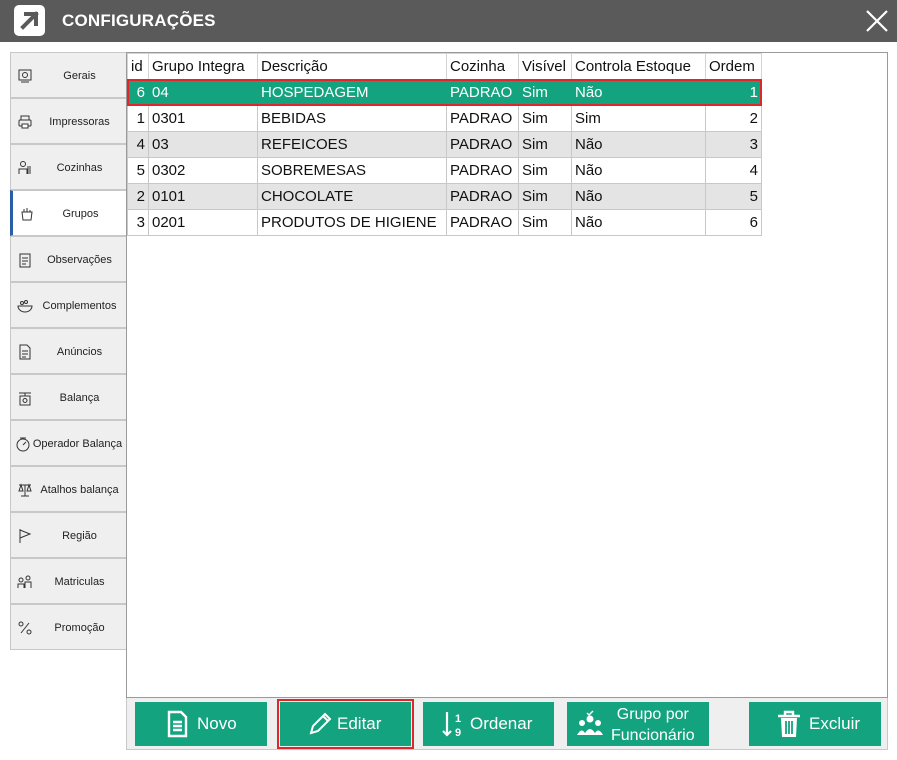  Describe the element at coordinates (79, 582) in the screenshot. I see `sidebar-item-label: Matriculas` at that location.